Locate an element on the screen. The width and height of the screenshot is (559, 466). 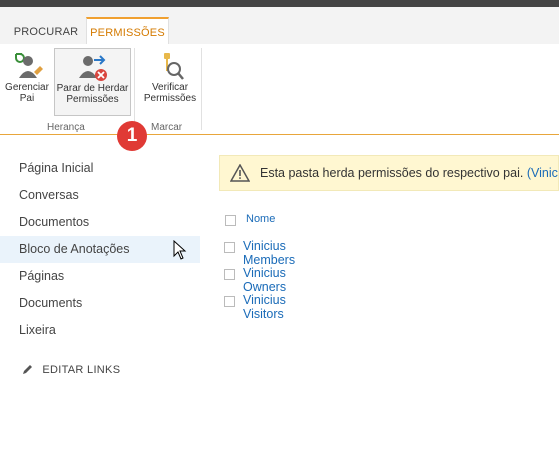
group-label-heranca: Herança is located at coordinates (66, 127).